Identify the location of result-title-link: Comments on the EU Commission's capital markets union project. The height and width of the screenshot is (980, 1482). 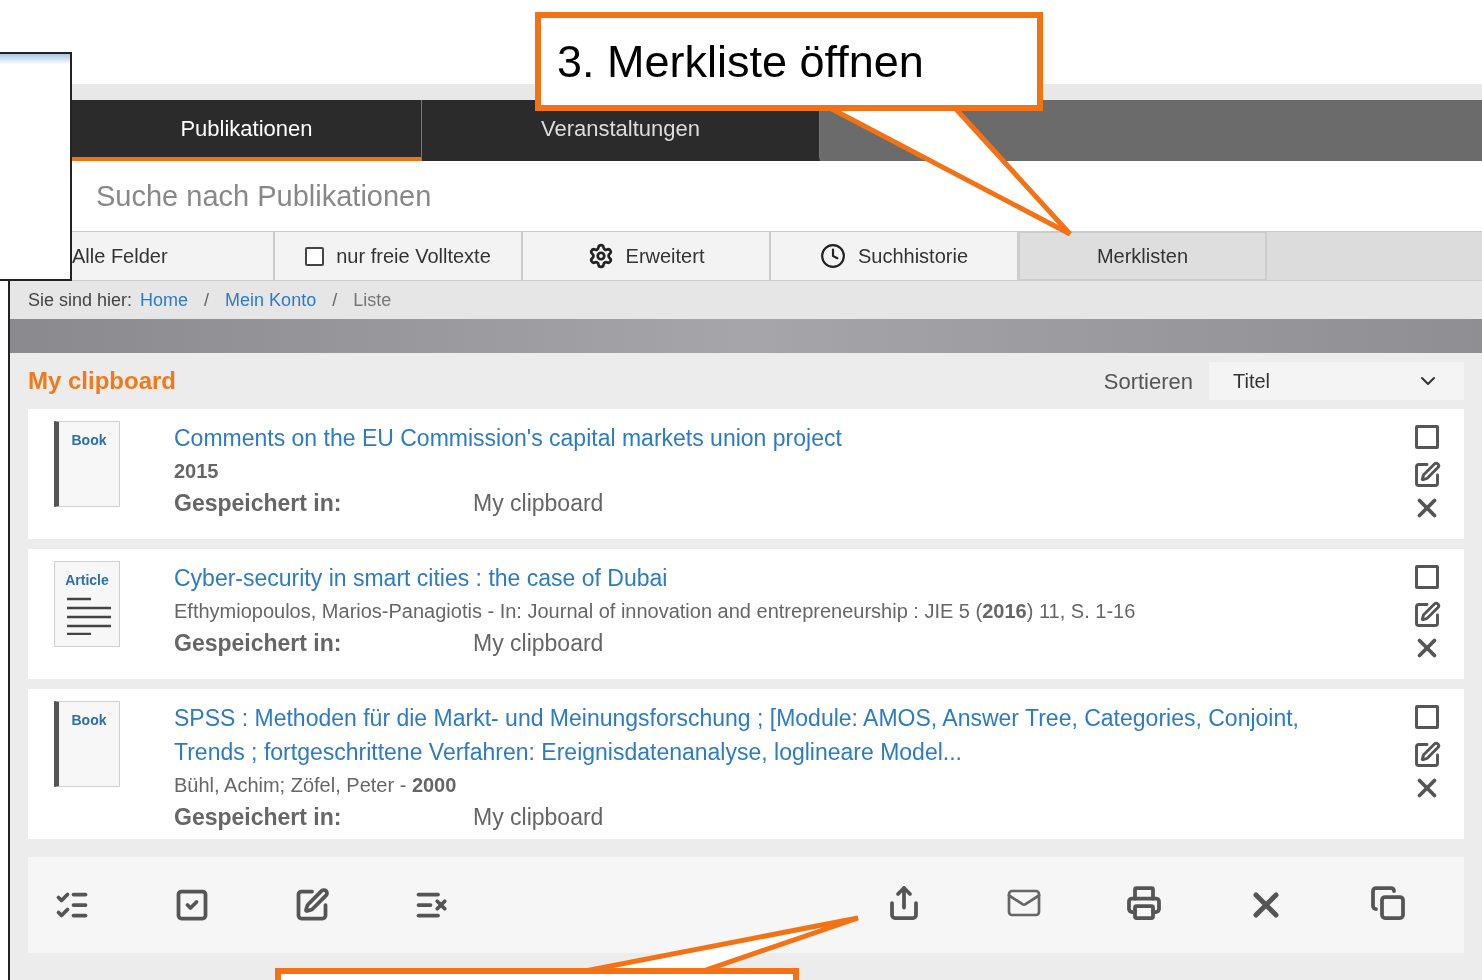
(743, 438).